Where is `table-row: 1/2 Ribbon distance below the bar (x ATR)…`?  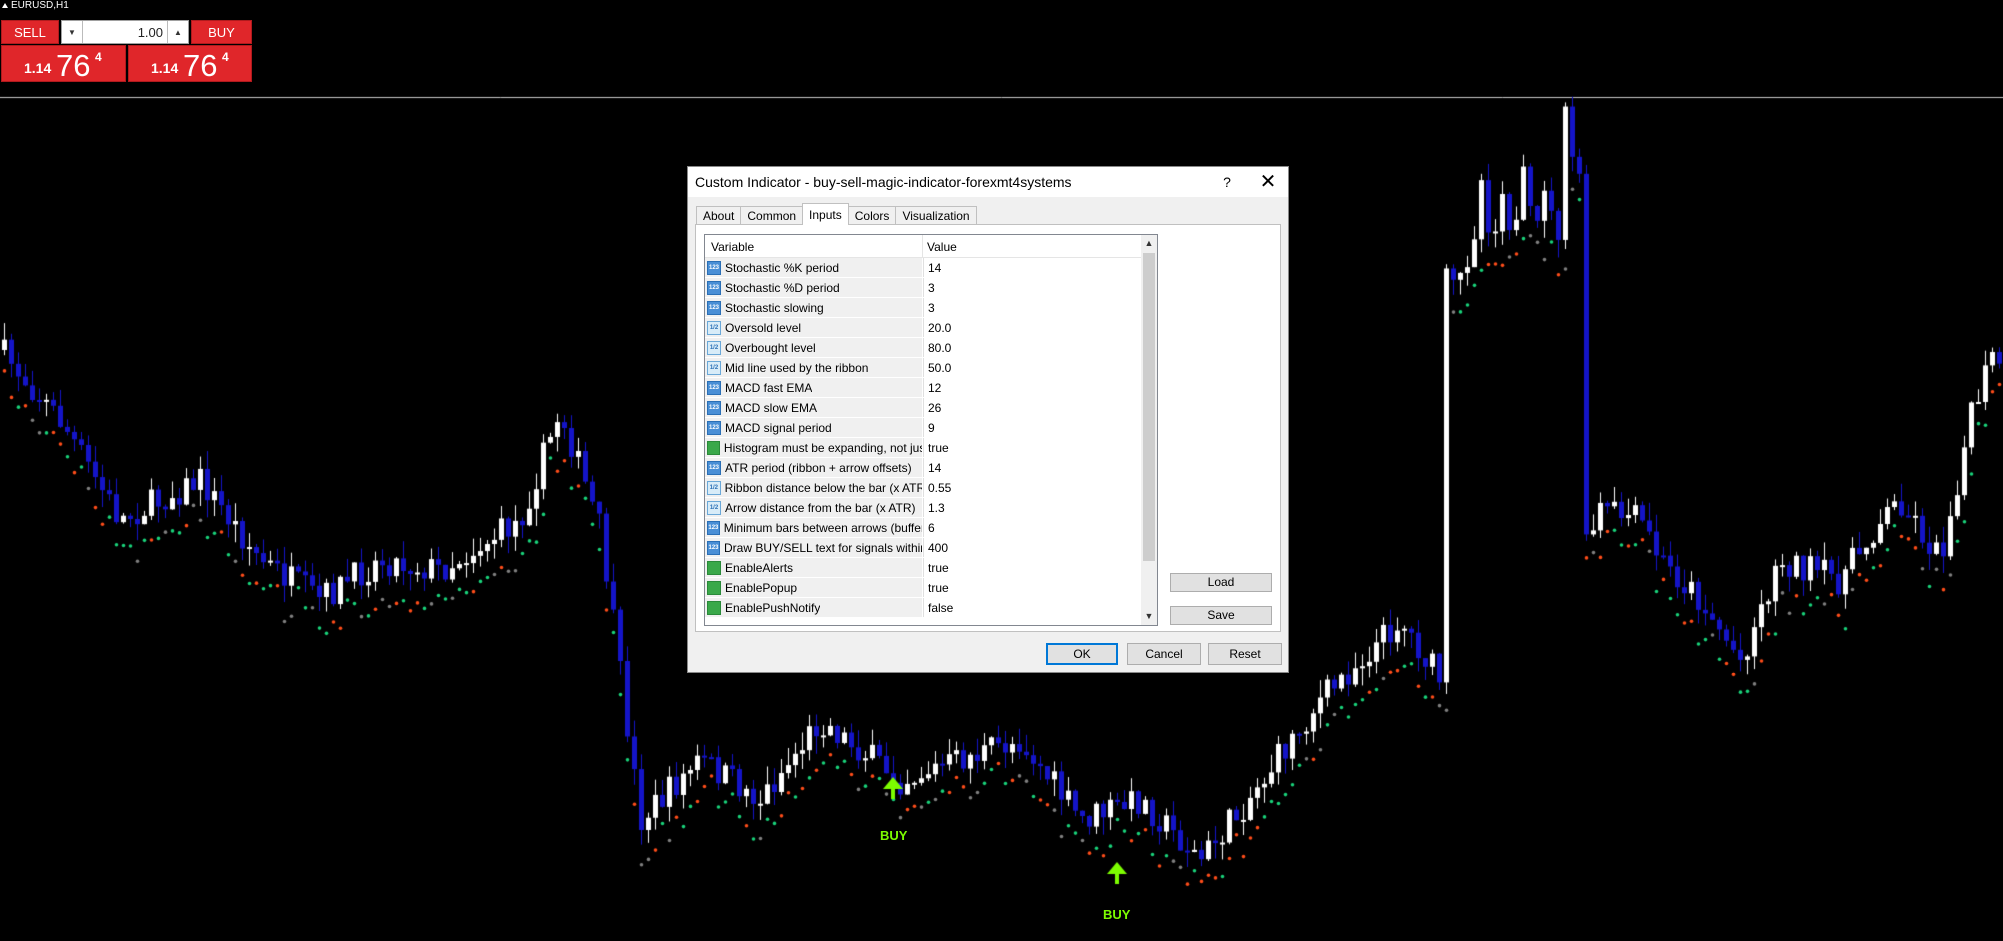 table-row: 1/2 Ribbon distance below the bar (x ATR)… is located at coordinates (923, 488).